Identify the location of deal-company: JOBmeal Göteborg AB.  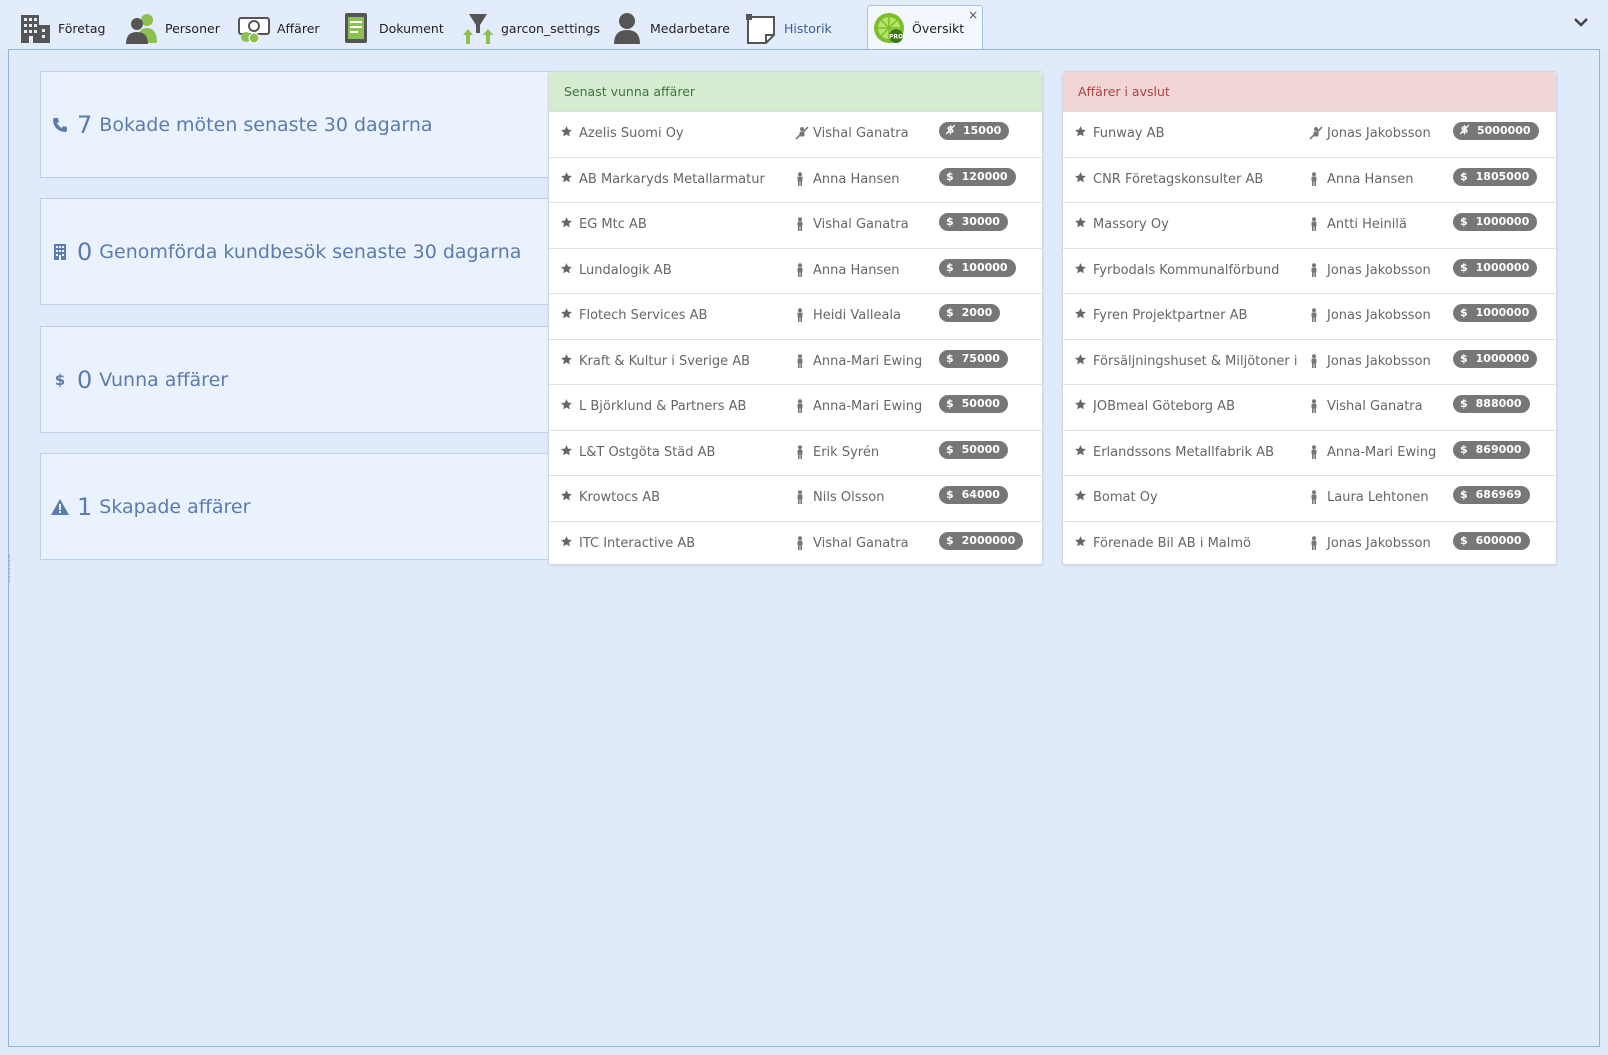
(1198, 406).